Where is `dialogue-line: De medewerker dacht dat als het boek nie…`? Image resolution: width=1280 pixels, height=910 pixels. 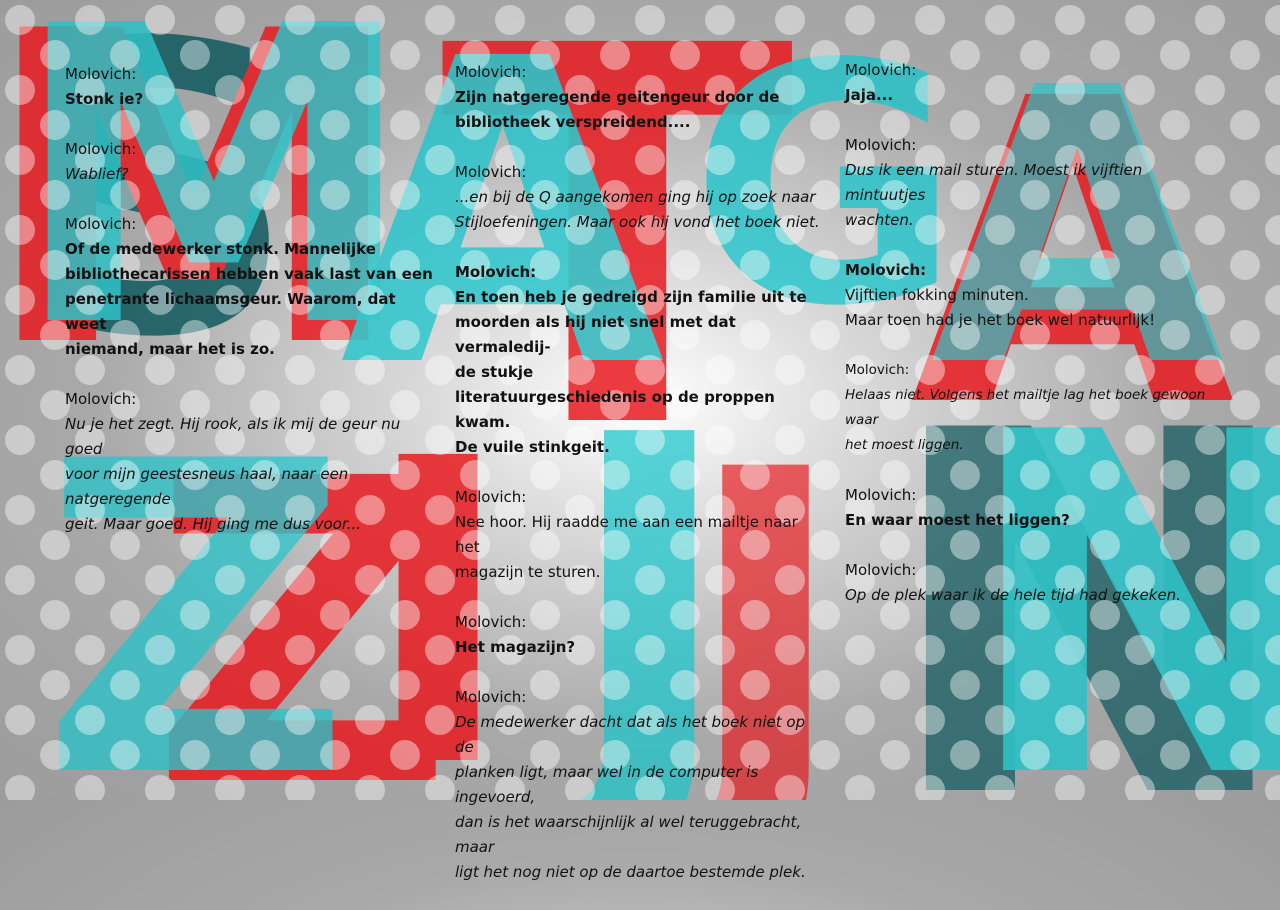 dialogue-line: De medewerker dacht dat als het boek nie… is located at coordinates (630, 734).